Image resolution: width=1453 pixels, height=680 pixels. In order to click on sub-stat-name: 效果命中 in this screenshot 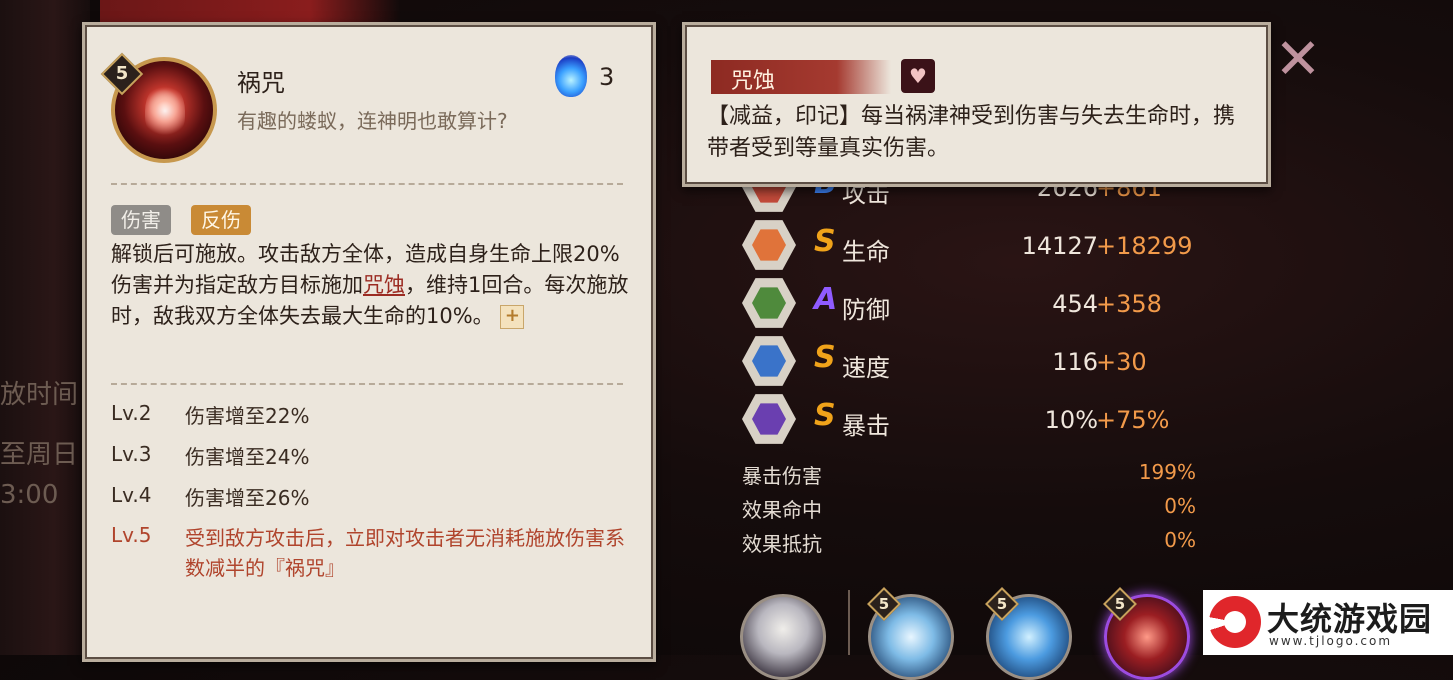, I will do `click(782, 510)`.